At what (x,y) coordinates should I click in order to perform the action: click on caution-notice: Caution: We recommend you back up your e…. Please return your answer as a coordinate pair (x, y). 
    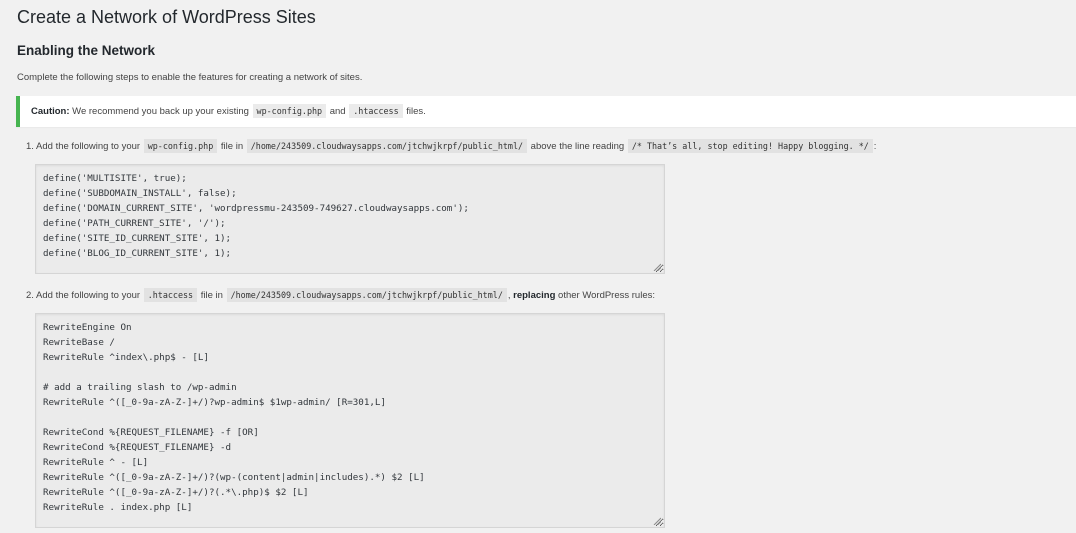
    Looking at the image, I should click on (546, 111).